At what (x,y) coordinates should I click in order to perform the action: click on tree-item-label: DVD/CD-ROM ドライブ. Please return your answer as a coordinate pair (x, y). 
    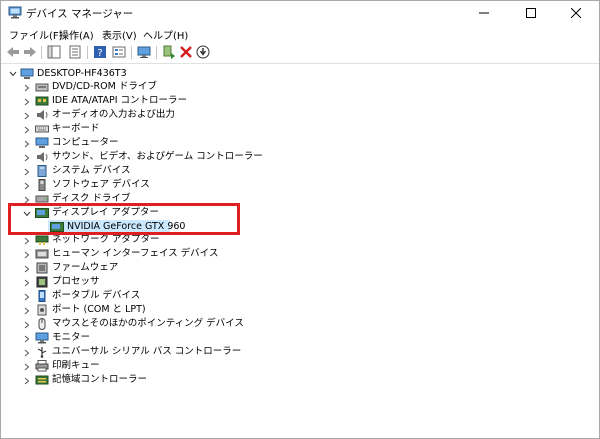
    Looking at the image, I should click on (104, 86).